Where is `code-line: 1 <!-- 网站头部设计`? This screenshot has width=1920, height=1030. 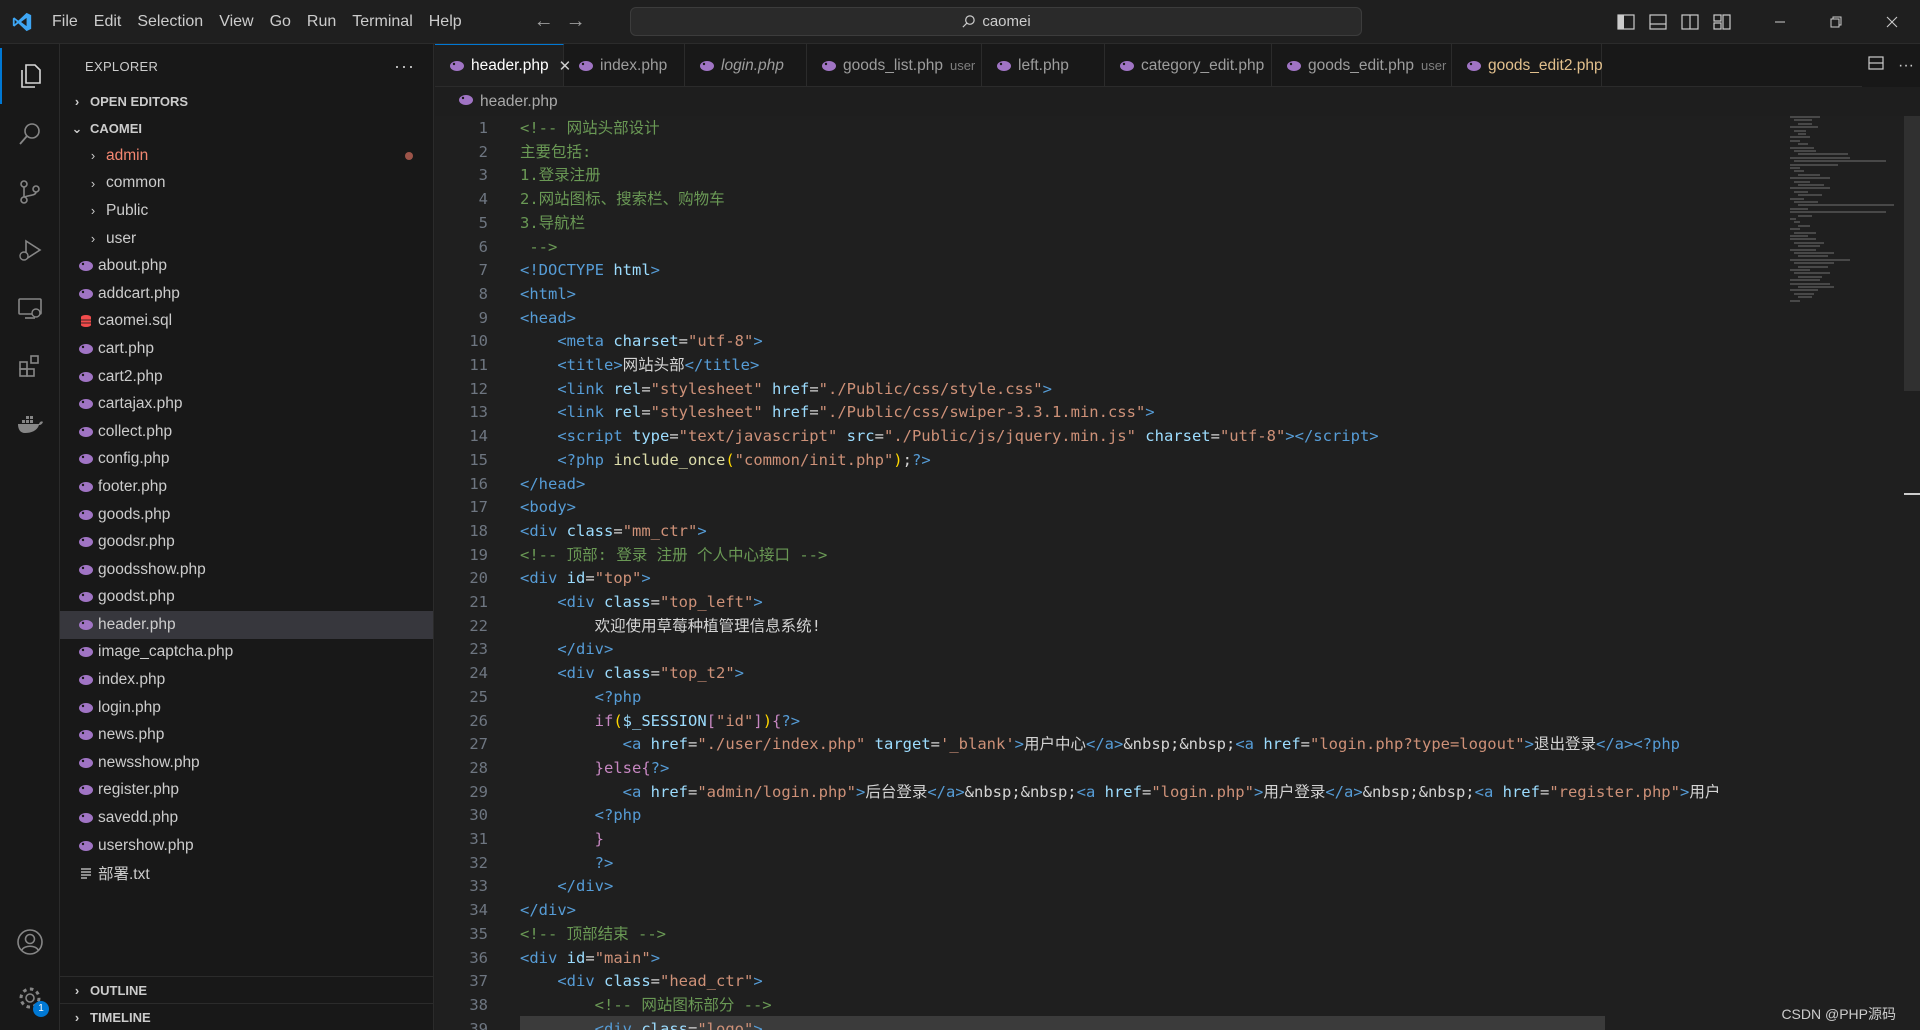
code-line: 1 <!-- 网站头部设计 is located at coordinates (1109, 129).